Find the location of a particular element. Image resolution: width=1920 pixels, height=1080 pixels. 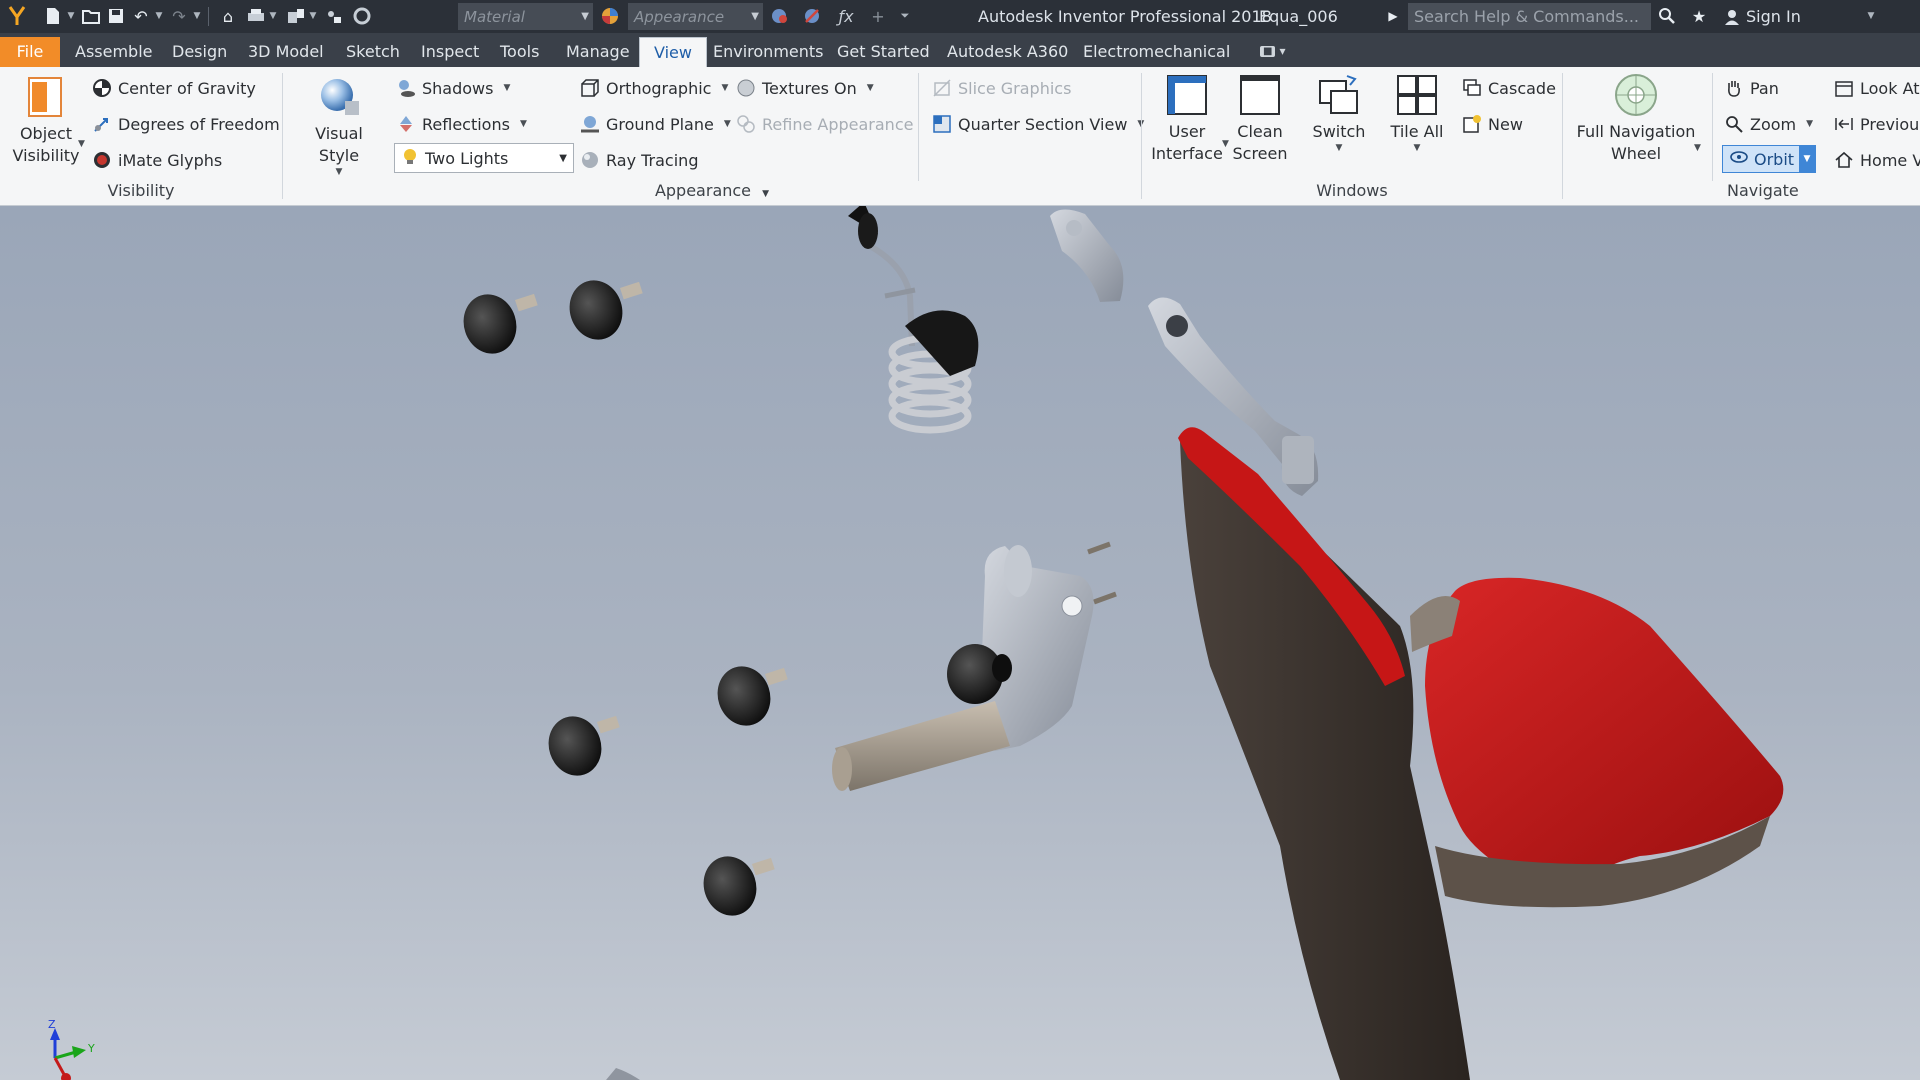

measure-icon: + is located at coordinates (878, 16).